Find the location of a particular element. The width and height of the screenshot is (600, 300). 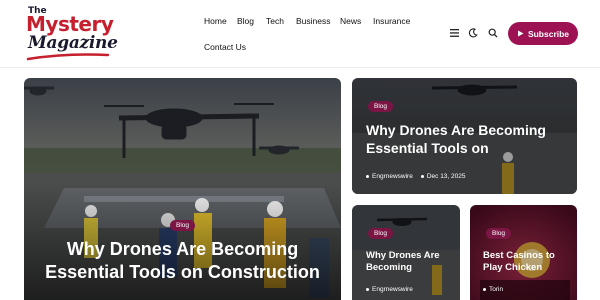

nav-item-blog: Blog is located at coordinates (245, 21).